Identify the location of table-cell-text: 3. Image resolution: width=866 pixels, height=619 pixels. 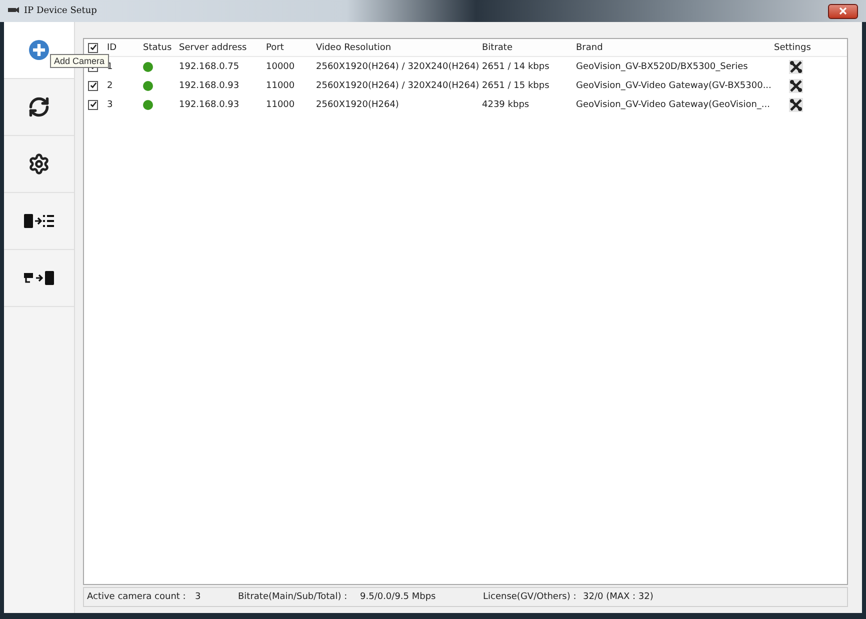
(110, 105).